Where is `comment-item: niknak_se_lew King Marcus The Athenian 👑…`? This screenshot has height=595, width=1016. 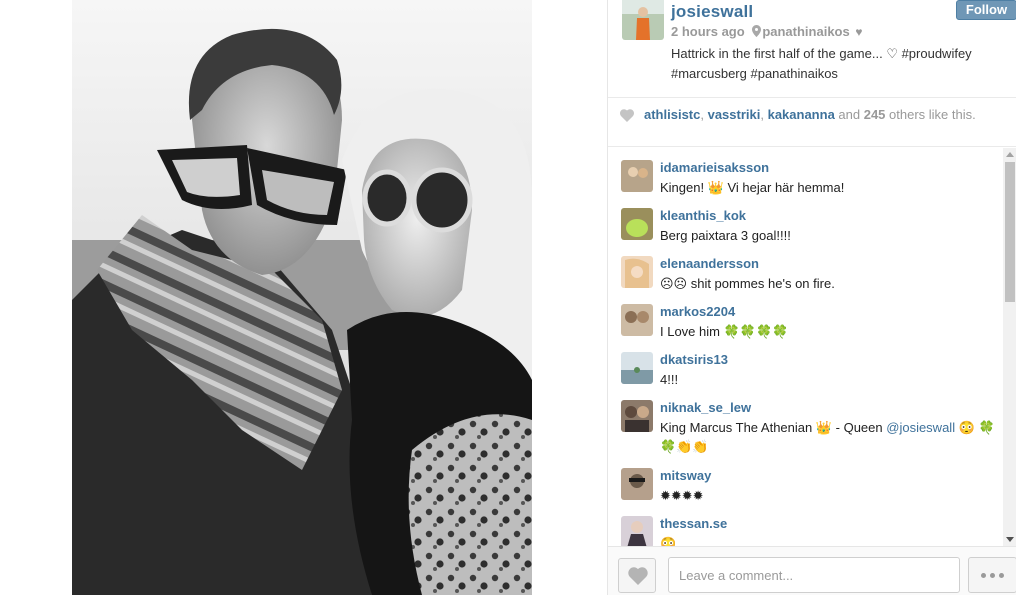 comment-item: niknak_se_lew King Marcus The Athenian 👑… is located at coordinates (805, 432).